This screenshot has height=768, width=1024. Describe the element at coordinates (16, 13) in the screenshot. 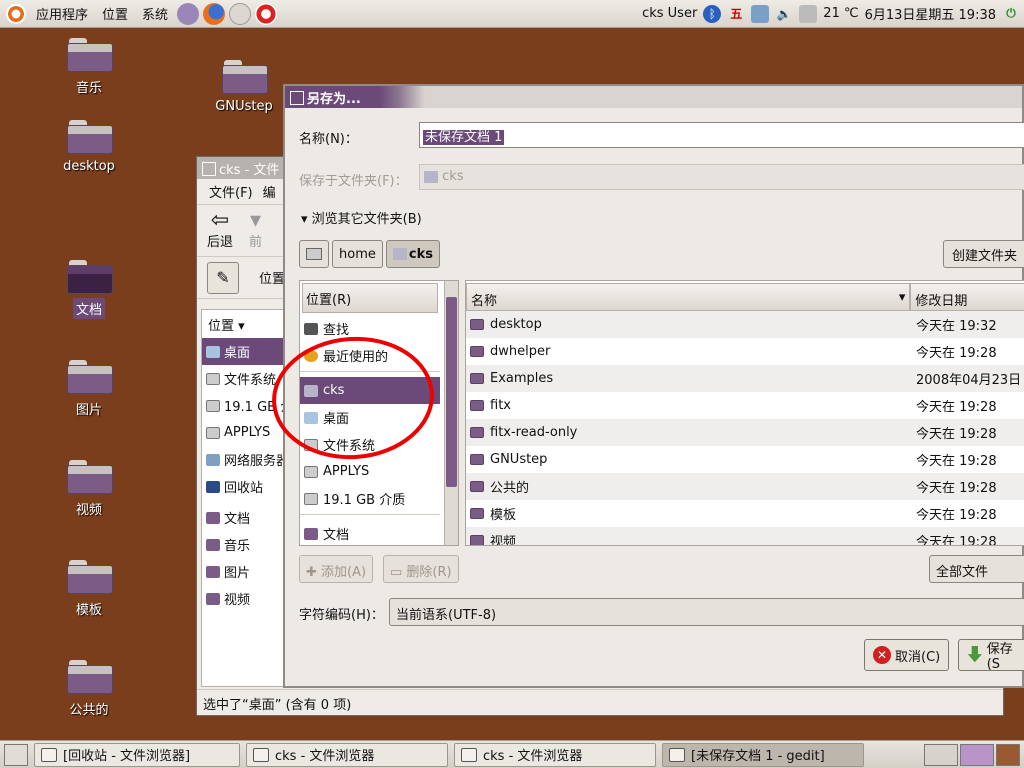

I see `ubuntu-logo-icon` at that location.